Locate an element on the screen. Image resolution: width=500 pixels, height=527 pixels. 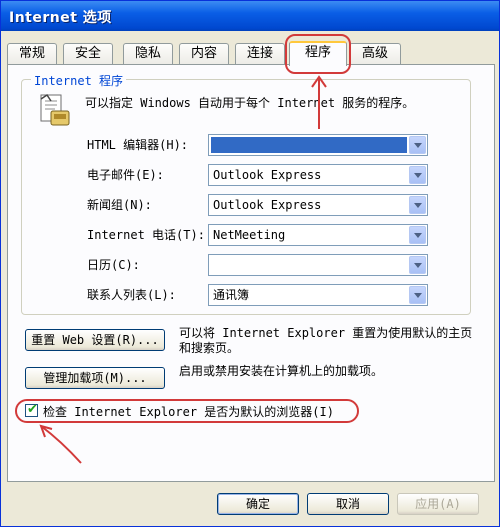
email-select: Outlook Express is located at coordinates (318, 175).